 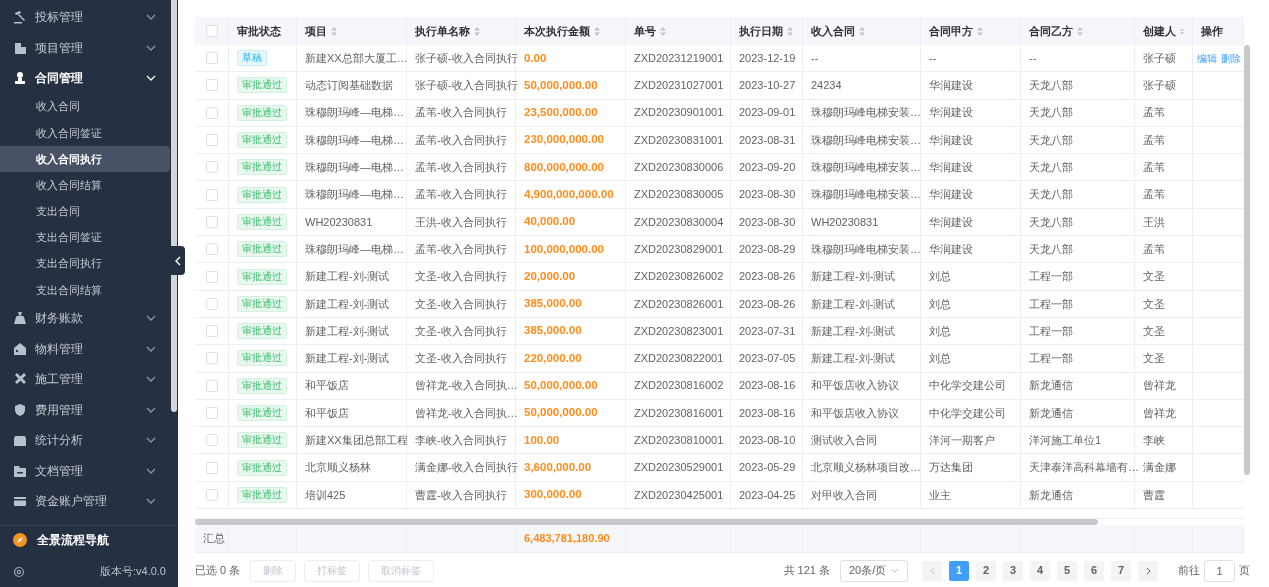 I want to click on amount-cell-text: 220,000.00, so click(x=553, y=358).